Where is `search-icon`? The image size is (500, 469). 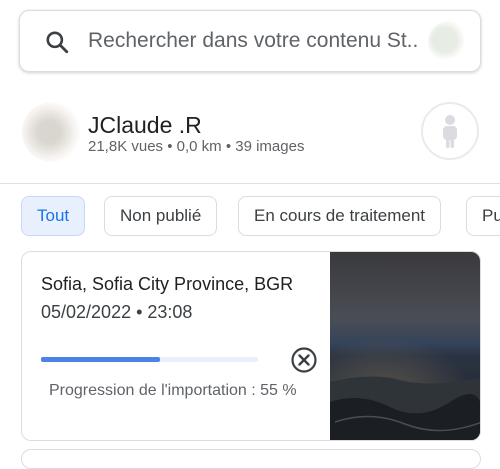
search-icon is located at coordinates (57, 42).